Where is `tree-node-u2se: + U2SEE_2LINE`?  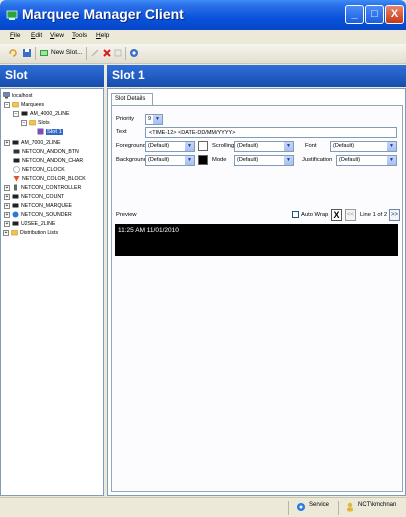 tree-node-u2se: + U2SEE_2LINE is located at coordinates (29, 224).